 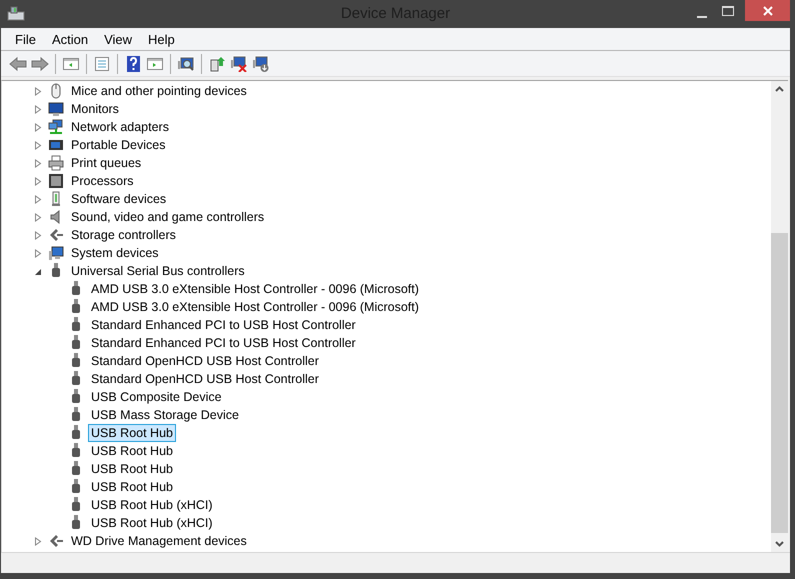 What do you see at coordinates (158, 271) in the screenshot?
I see `category-label: Universal Serial Bus controllers` at bounding box center [158, 271].